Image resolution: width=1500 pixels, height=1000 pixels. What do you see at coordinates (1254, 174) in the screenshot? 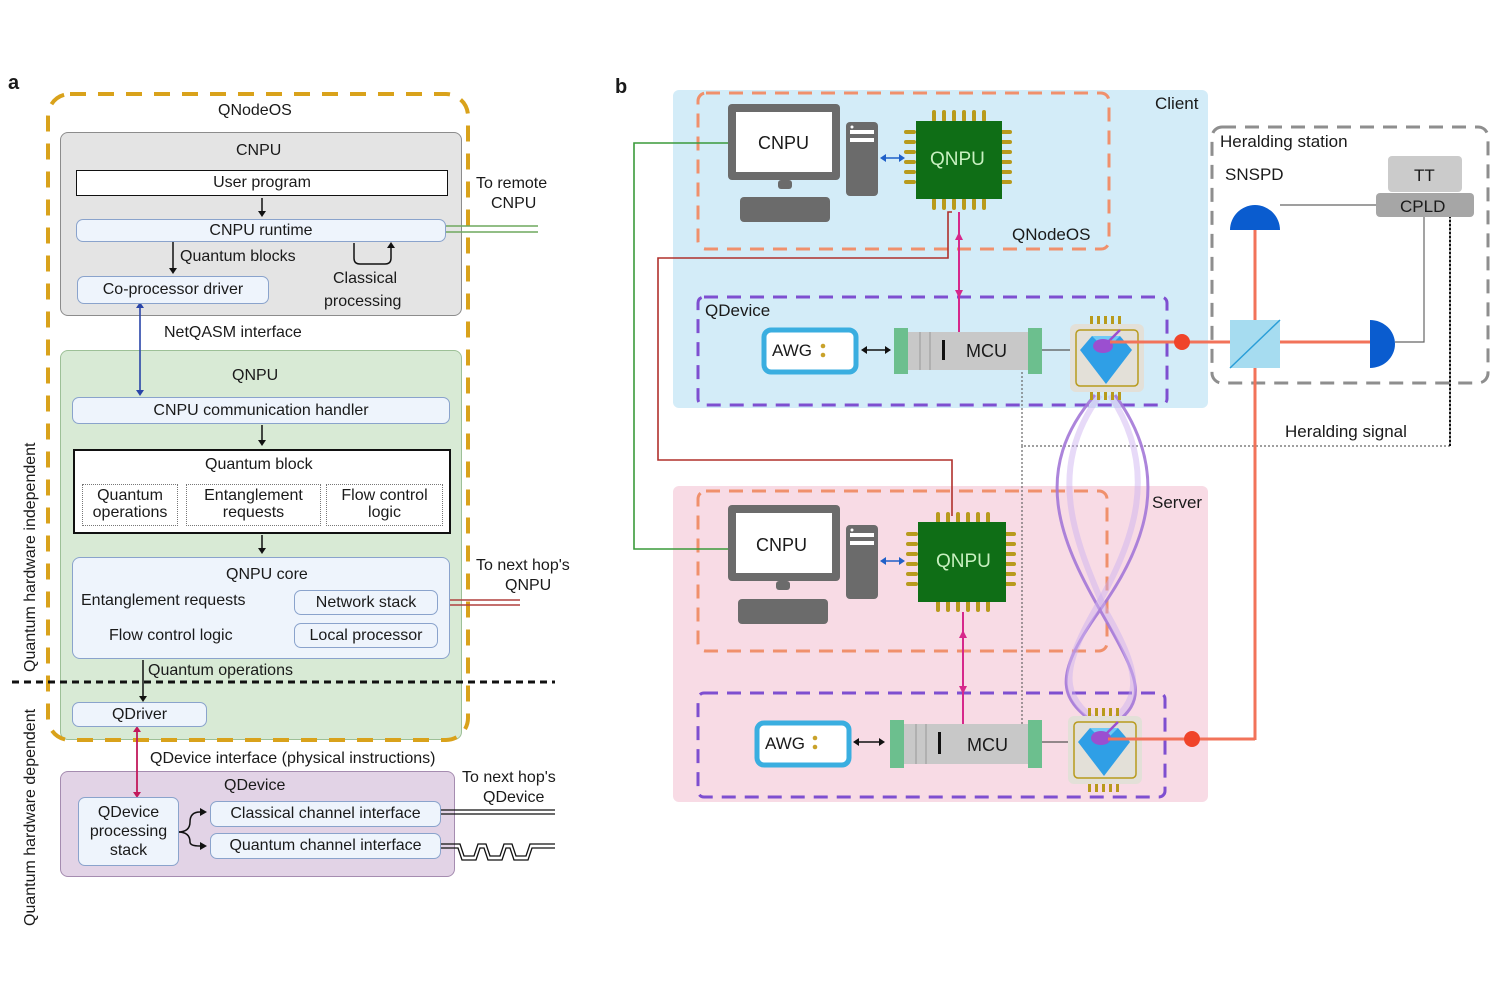
I see `snspd-label: SNSPD` at bounding box center [1254, 174].